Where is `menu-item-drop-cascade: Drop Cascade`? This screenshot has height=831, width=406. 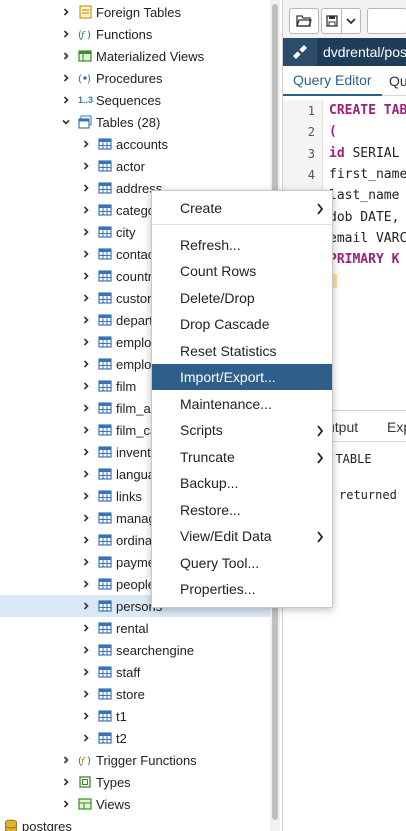 menu-item-drop-cascade: Drop Cascade is located at coordinates (242, 324).